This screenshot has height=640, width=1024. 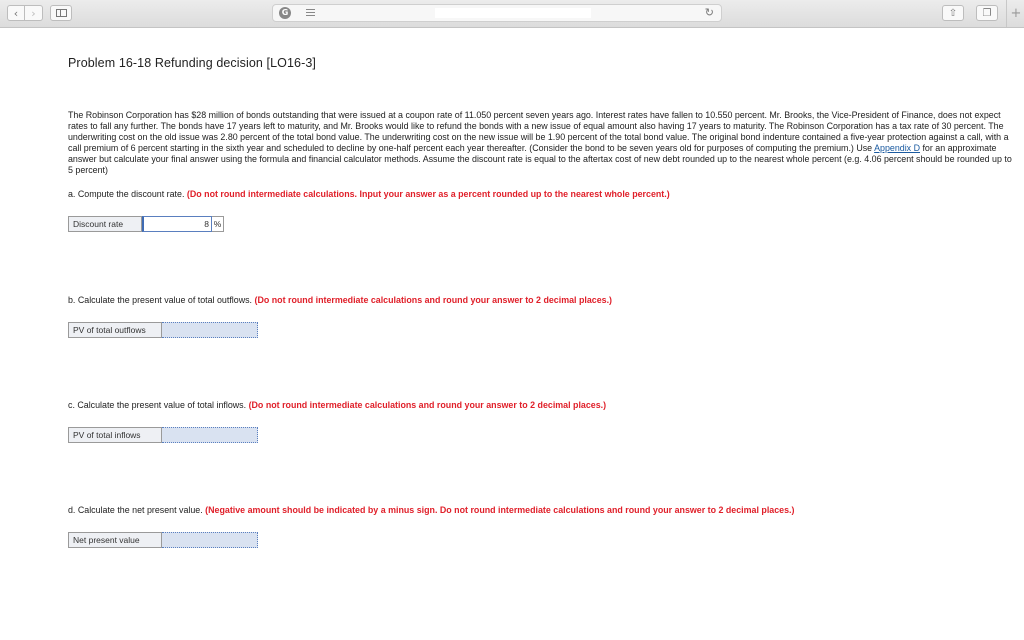 What do you see at coordinates (310, 13) in the screenshot?
I see `reader-icon` at bounding box center [310, 13].